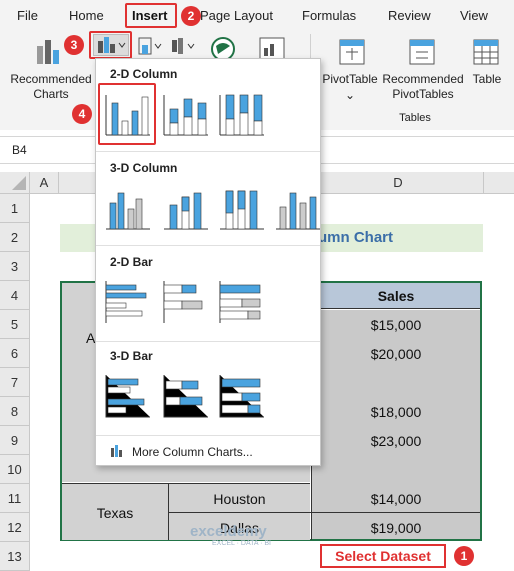  Describe the element at coordinates (144, 74) in the screenshot. I see `section-2d-column: 2-D Column` at that location.